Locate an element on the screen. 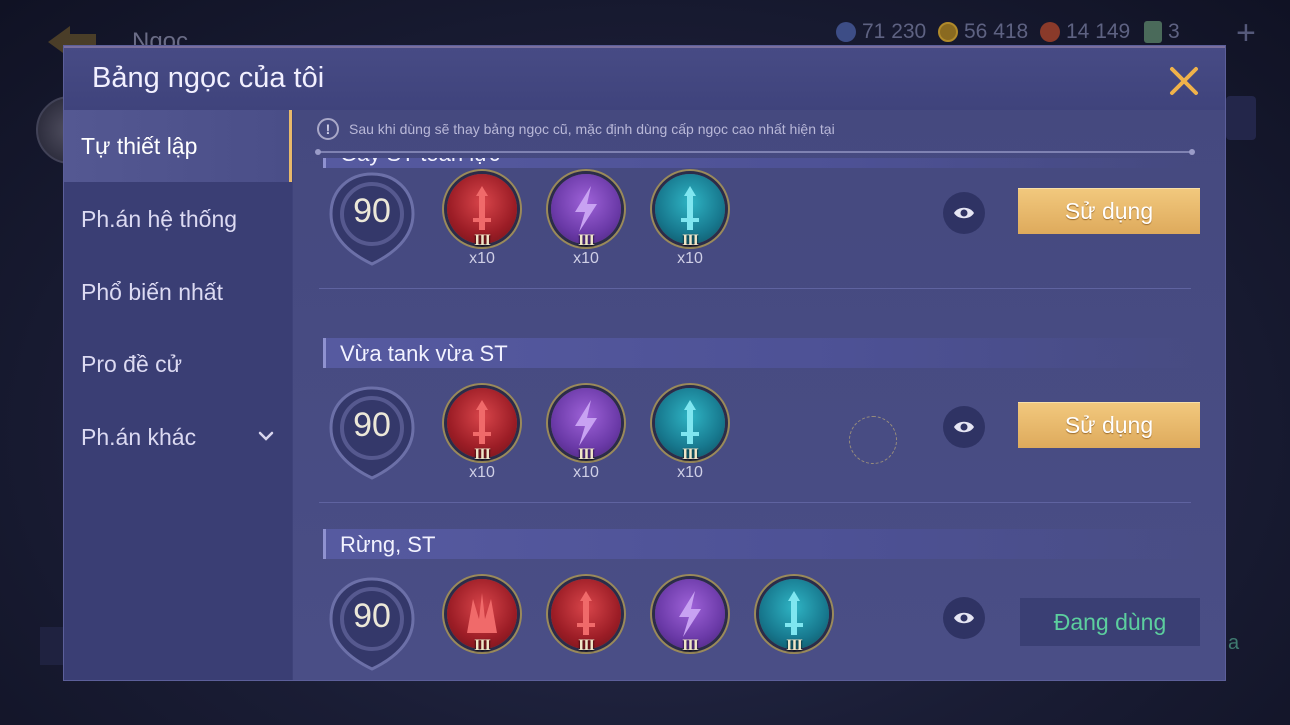 This screenshot has width=1290, height=725. sidebar-item-label: Pro đề cử is located at coordinates (132, 363).